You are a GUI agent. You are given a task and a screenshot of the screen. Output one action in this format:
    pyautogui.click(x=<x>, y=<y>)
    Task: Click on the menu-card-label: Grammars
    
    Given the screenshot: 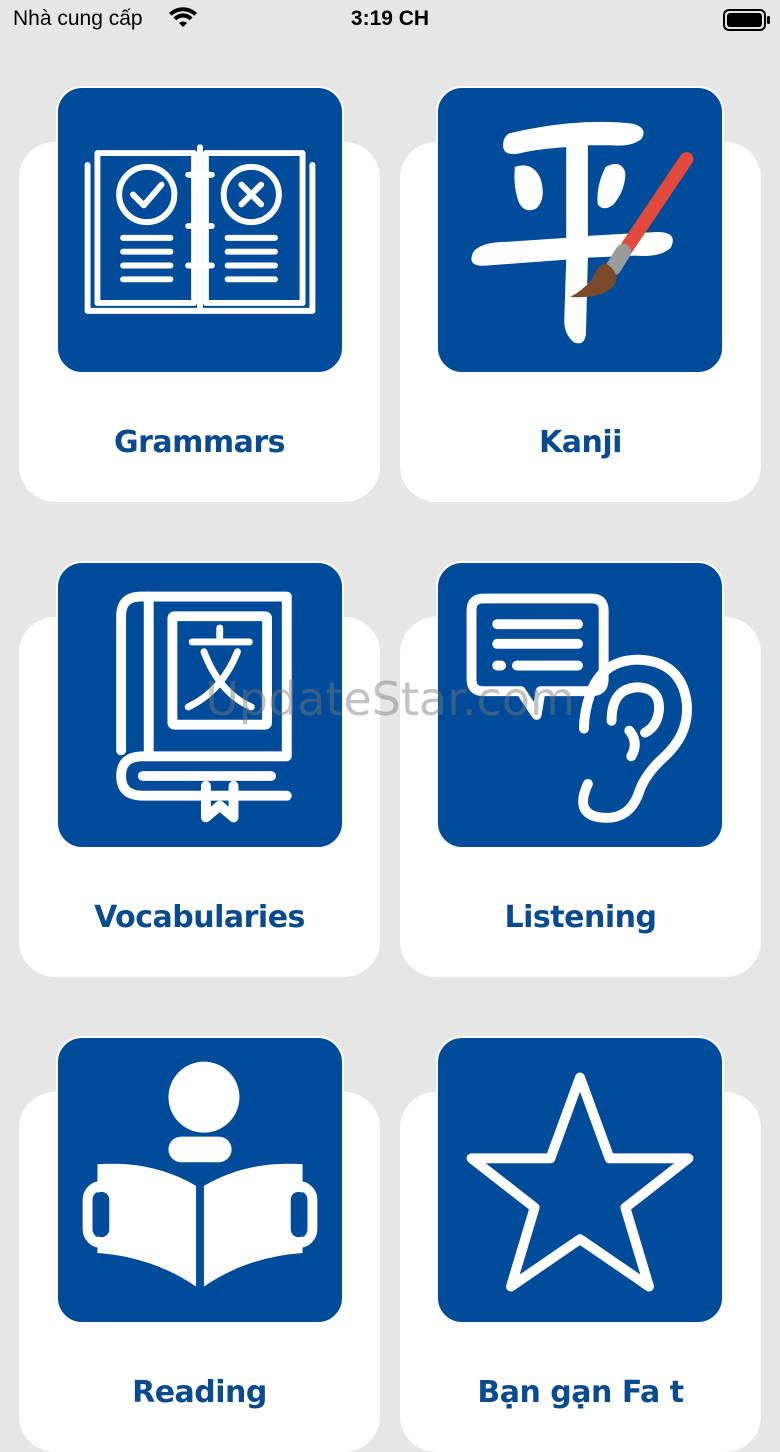 What is the action you would take?
    pyautogui.click(x=199, y=442)
    